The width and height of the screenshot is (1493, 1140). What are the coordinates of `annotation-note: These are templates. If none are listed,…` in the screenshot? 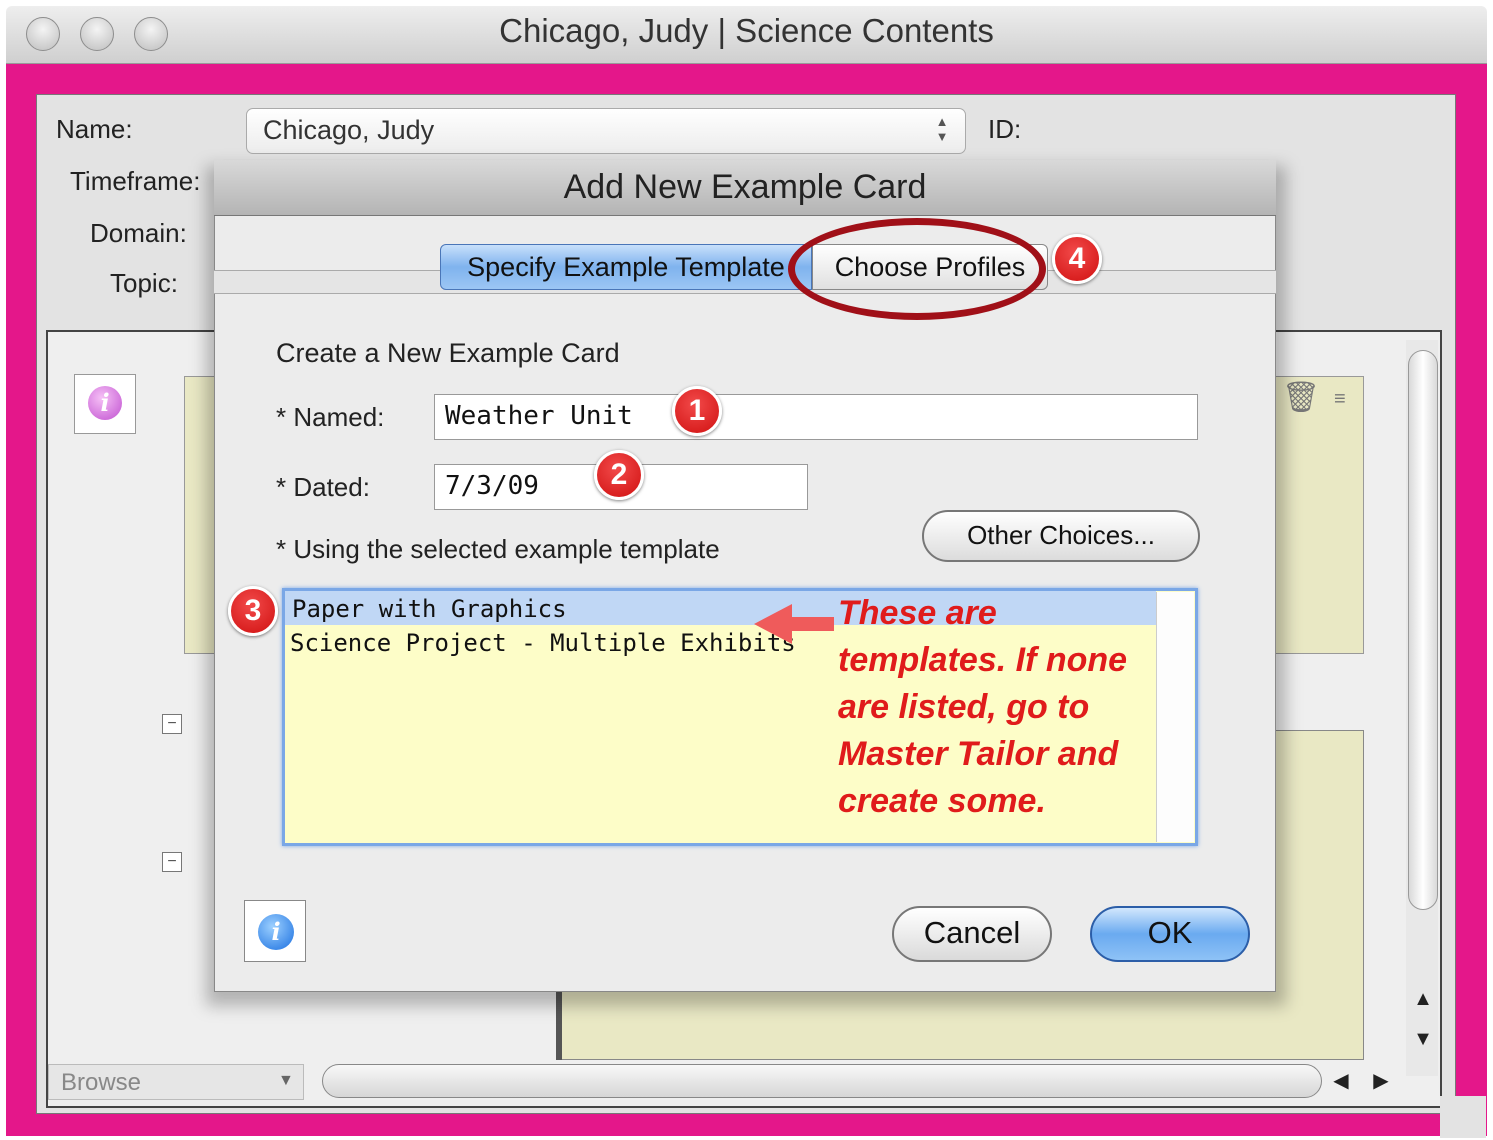 It's located at (983, 707).